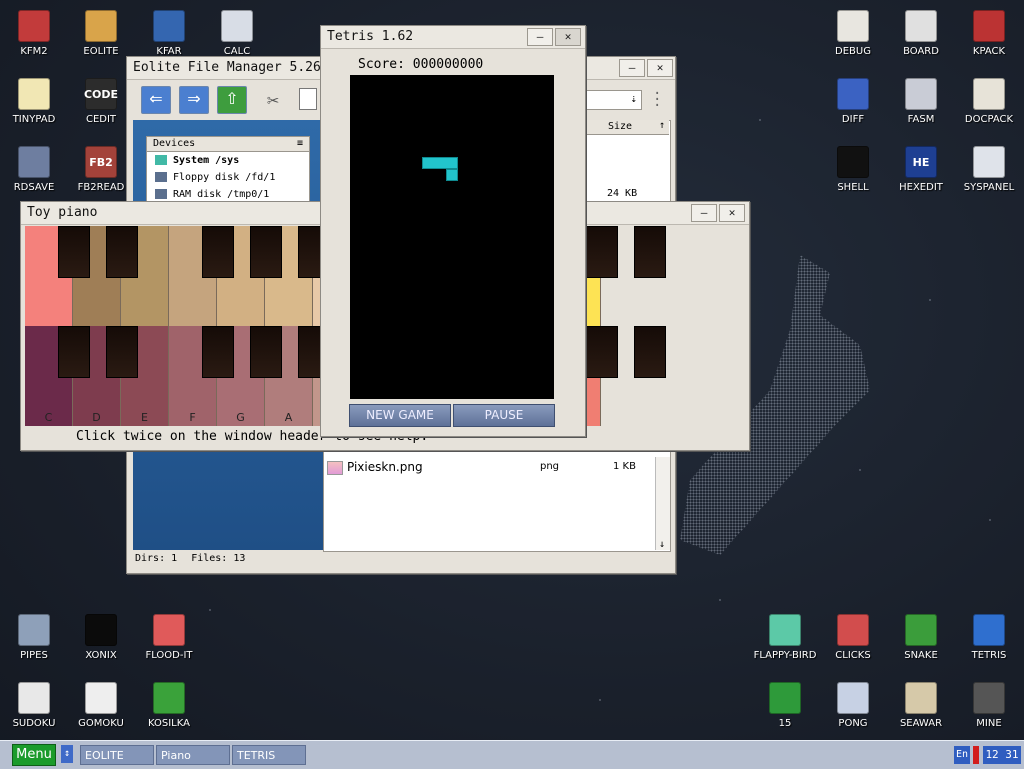 The width and height of the screenshot is (1024, 769). What do you see at coordinates (34, 169) in the screenshot?
I see `desktop-icon-rdsave: RDSAVE` at bounding box center [34, 169].